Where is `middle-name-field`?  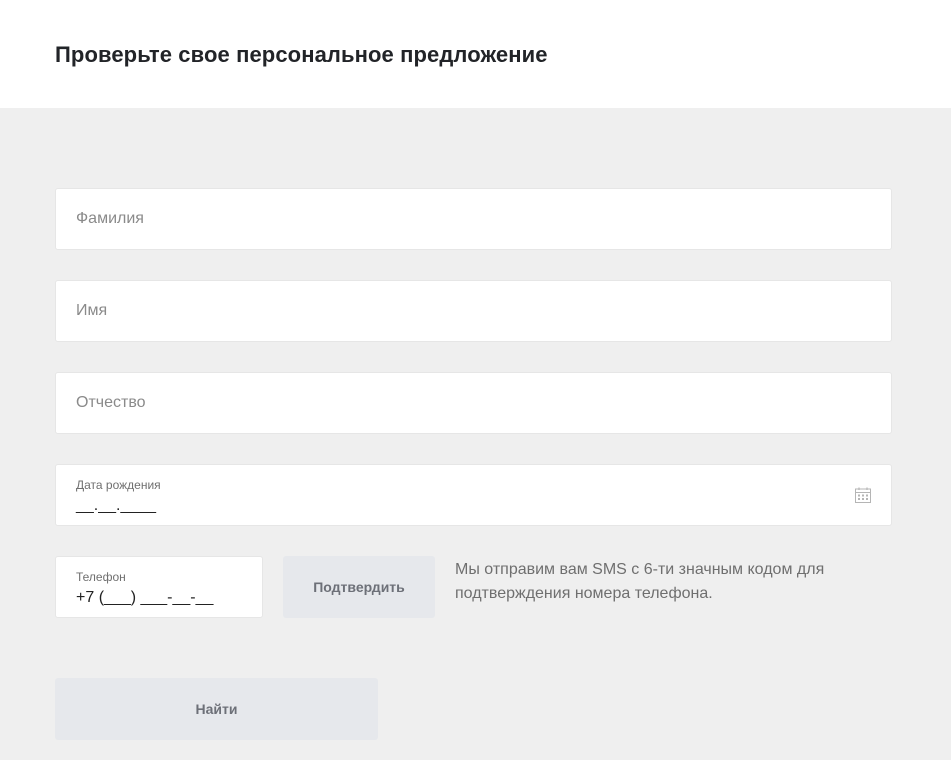
middle-name-field is located at coordinates (473, 403).